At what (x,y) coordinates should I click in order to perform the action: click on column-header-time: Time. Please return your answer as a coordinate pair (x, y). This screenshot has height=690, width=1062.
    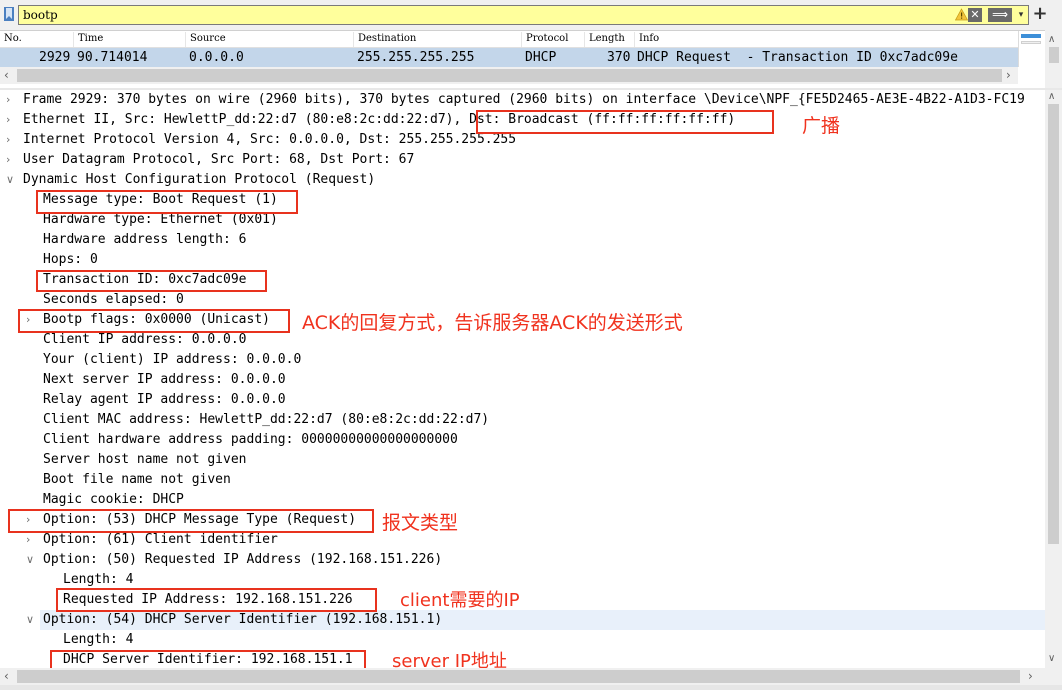
    Looking at the image, I should click on (129, 39).